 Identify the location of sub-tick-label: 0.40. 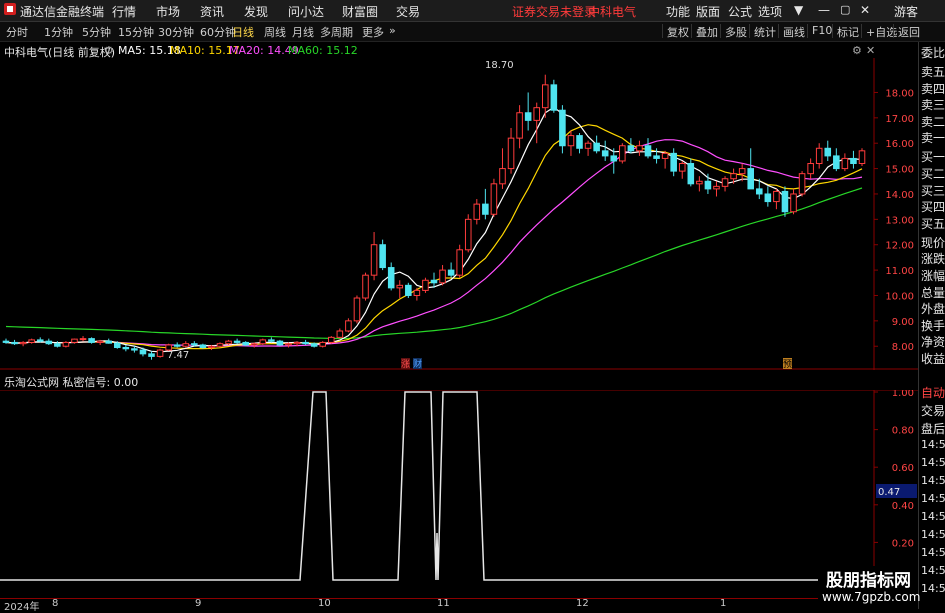
(903, 506).